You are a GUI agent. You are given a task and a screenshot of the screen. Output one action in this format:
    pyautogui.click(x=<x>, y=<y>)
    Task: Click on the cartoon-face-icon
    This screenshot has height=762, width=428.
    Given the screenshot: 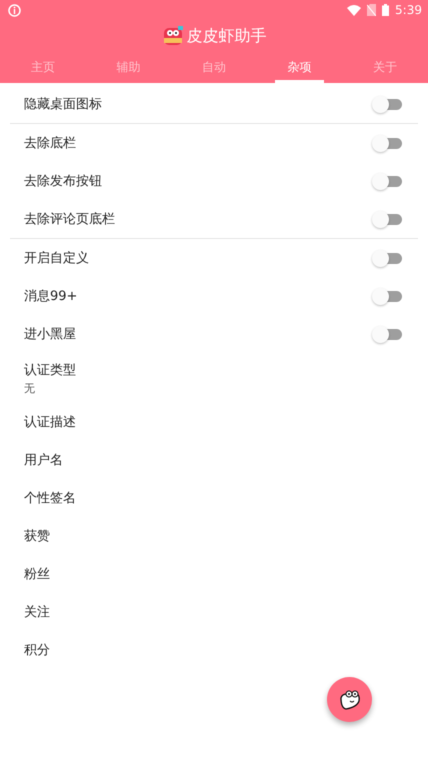 What is the action you would take?
    pyautogui.click(x=350, y=699)
    